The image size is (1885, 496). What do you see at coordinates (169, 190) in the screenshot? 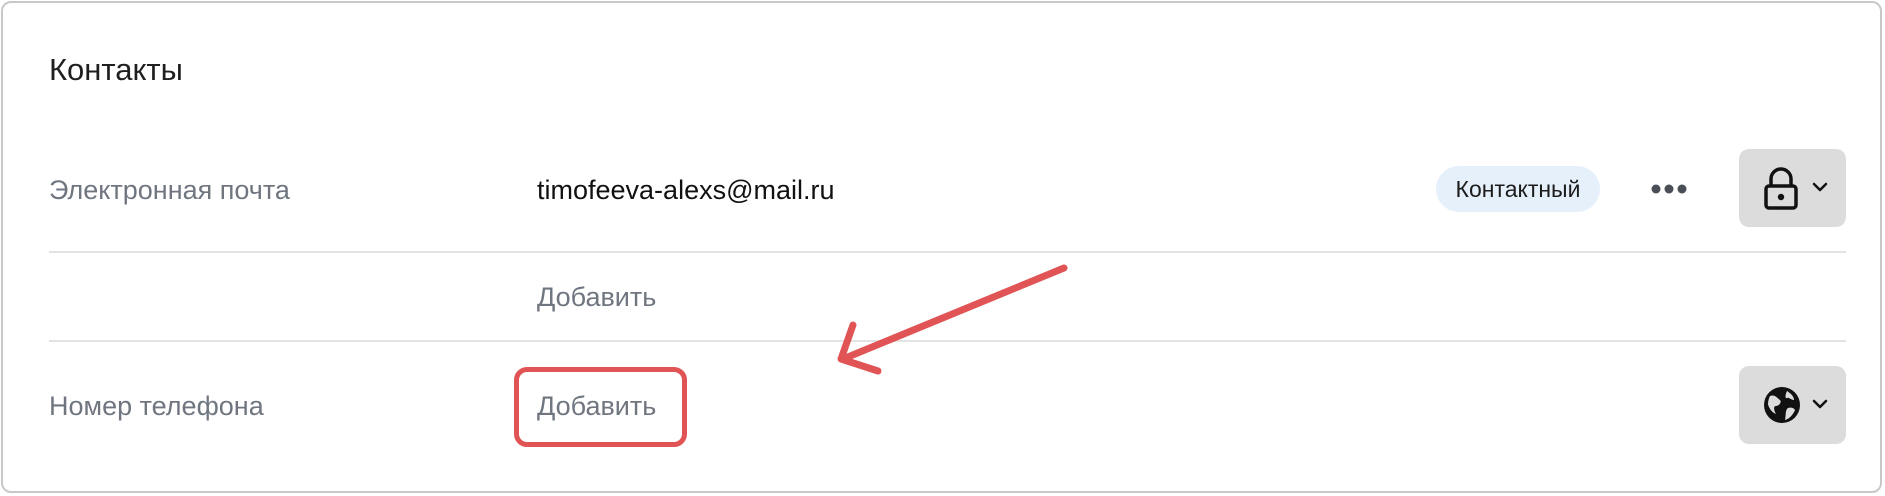
I see `email-label: Электронная почта` at bounding box center [169, 190].